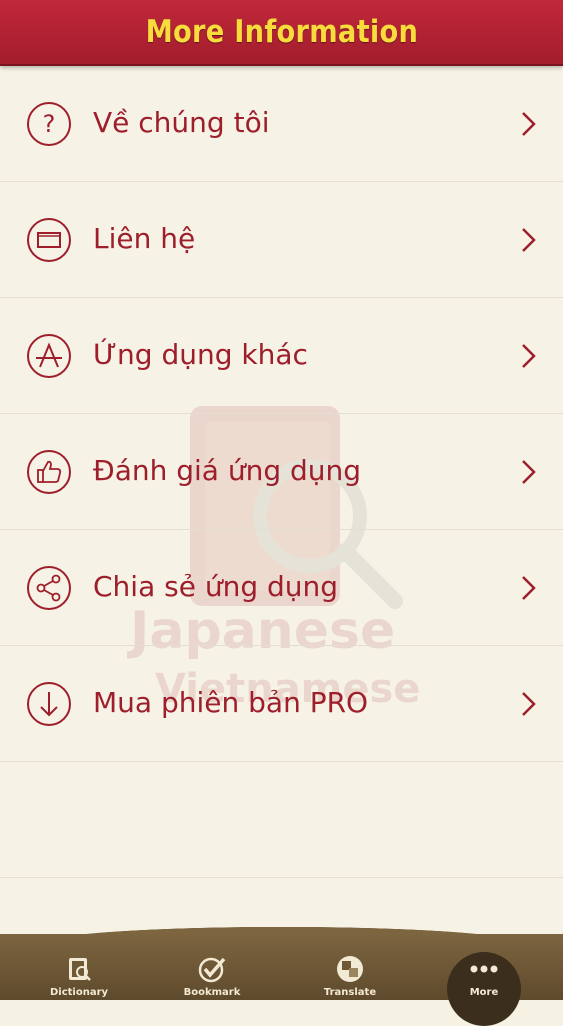 The image size is (563, 1026). I want to click on menu-item-rate-app: Đánh giá ứng dụng, so click(281, 472).